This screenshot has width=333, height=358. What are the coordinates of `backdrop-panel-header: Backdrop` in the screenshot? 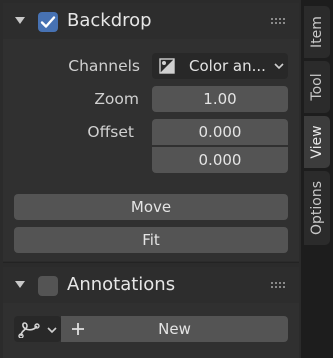 It's located at (151, 21).